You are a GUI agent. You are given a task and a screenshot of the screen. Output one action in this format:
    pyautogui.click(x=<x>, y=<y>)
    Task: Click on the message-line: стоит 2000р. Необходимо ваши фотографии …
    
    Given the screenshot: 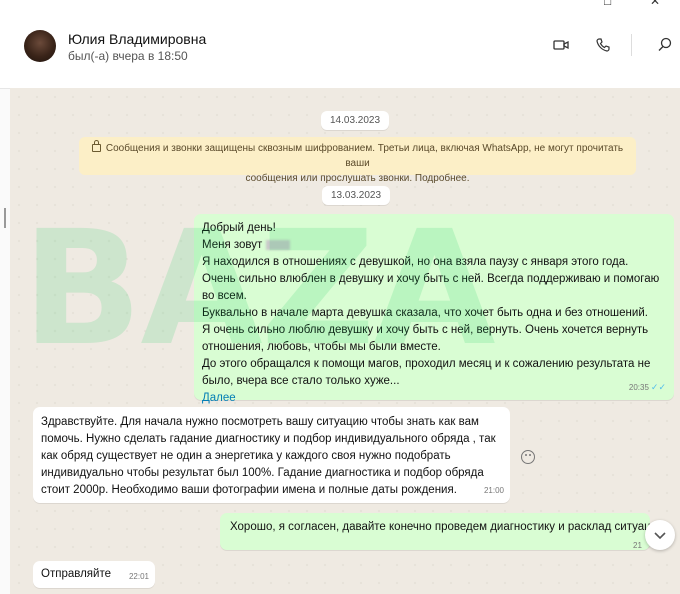 What is the action you would take?
    pyautogui.click(x=249, y=490)
    